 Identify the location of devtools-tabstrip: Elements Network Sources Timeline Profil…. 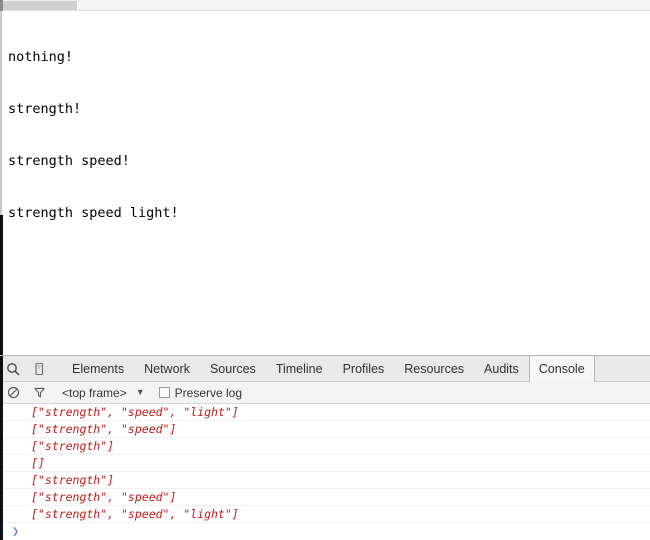
(325, 368).